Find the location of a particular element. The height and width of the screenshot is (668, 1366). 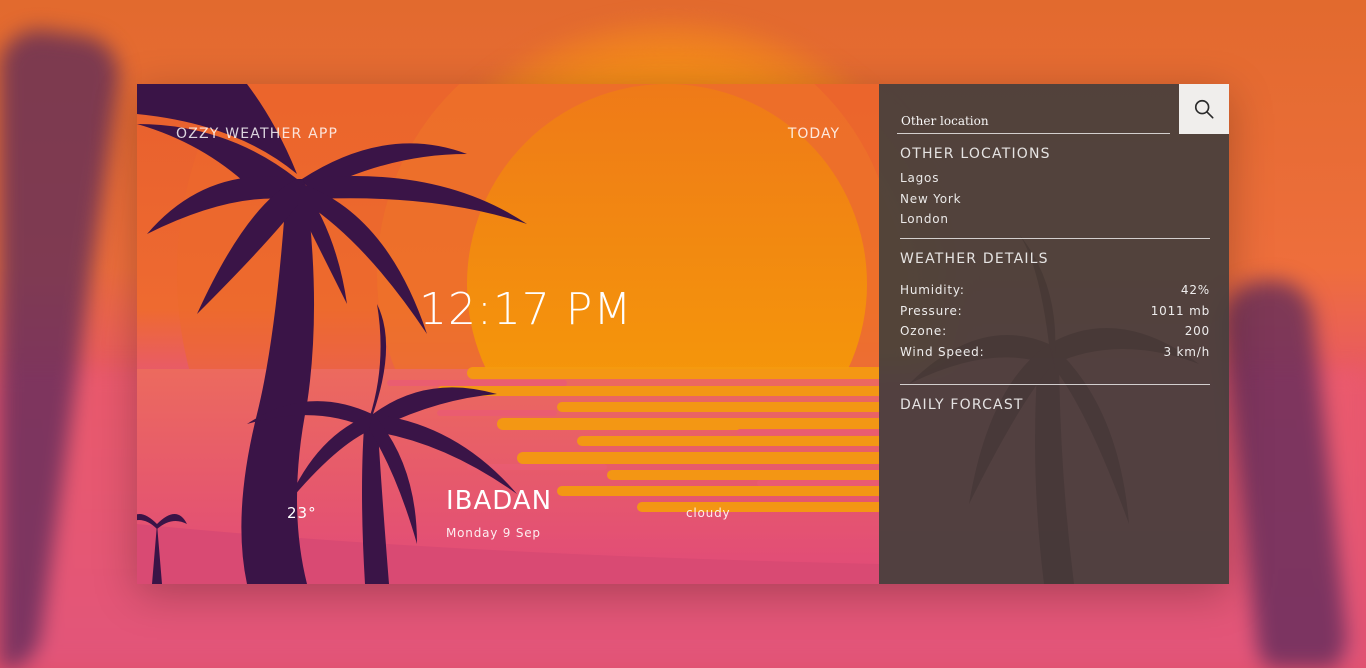

other-locations-list: Lagos New York London is located at coordinates (1055, 199).